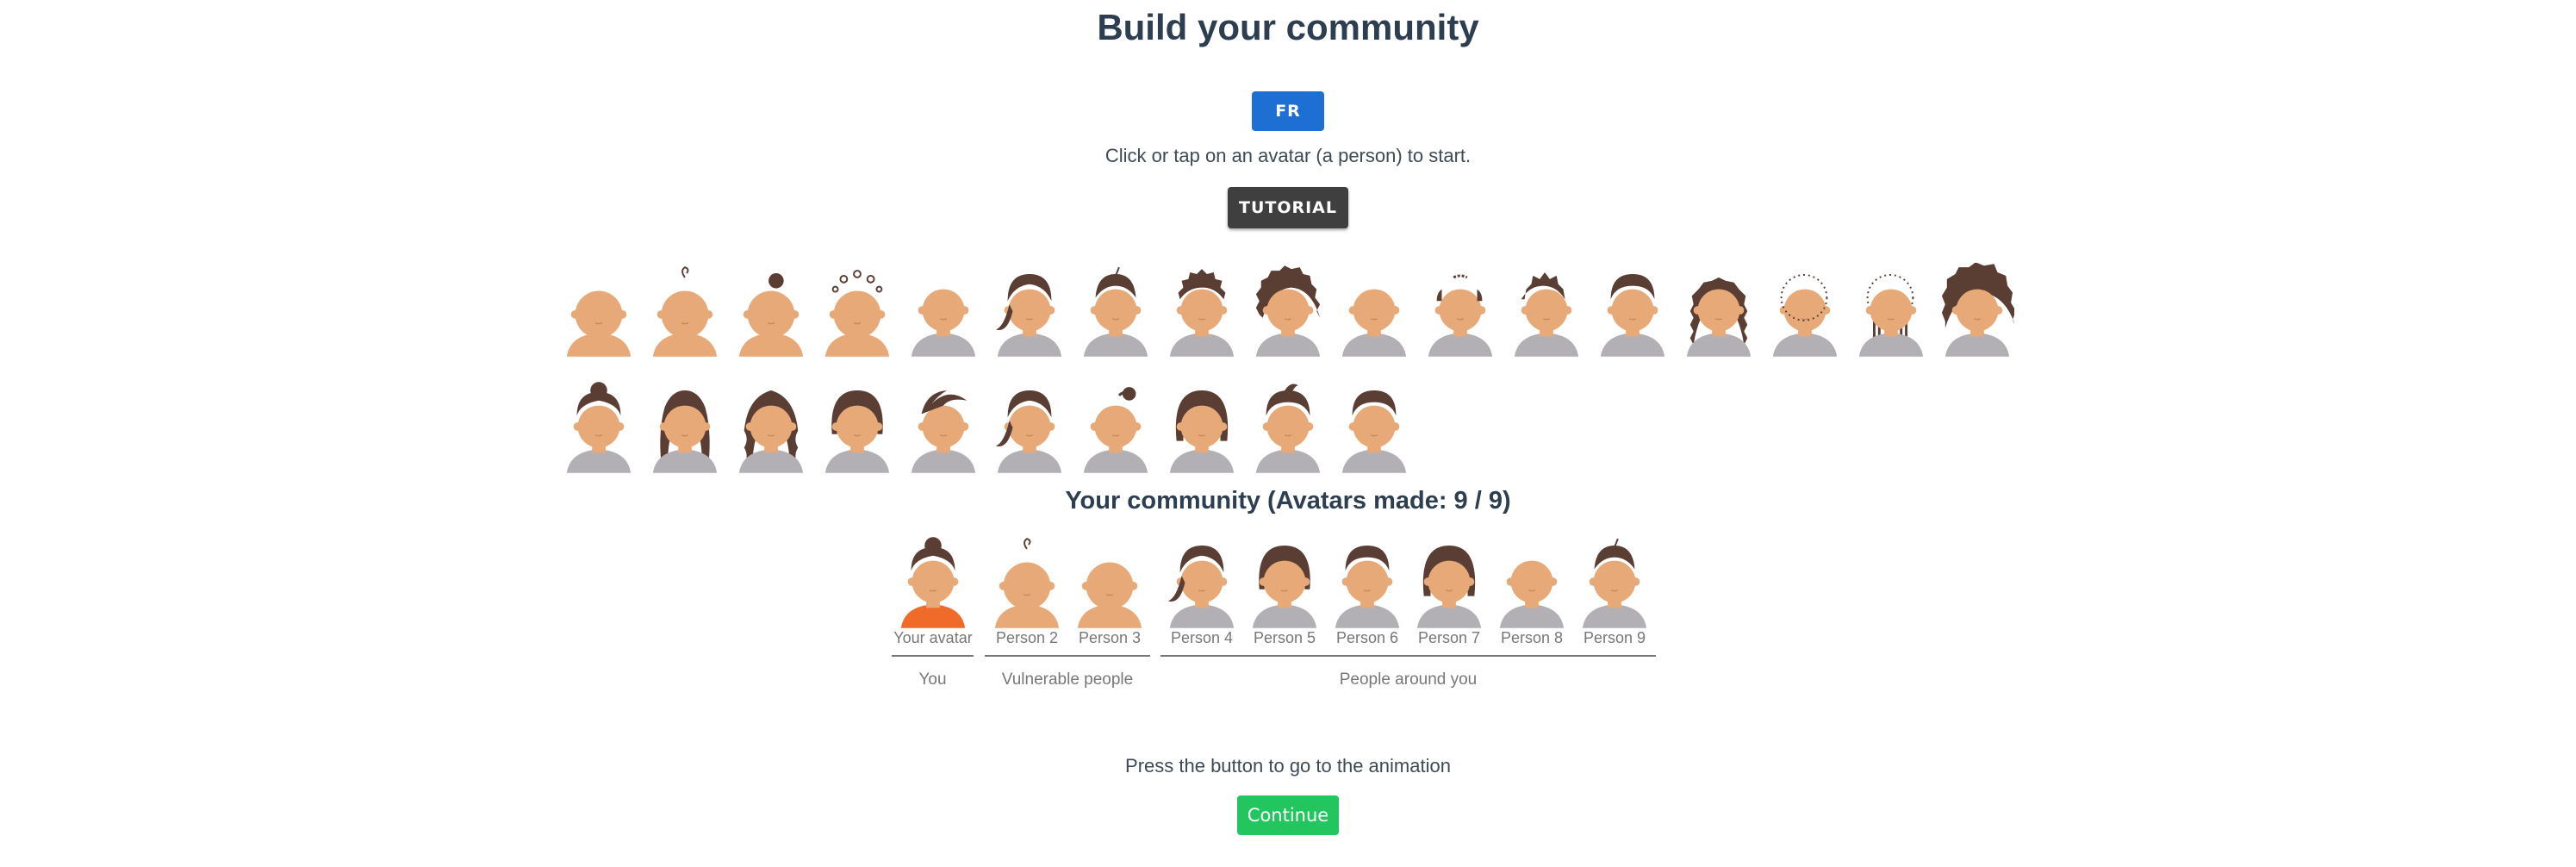 The image size is (2576, 867). I want to click on community-member-label: Your avatar, so click(933, 637).